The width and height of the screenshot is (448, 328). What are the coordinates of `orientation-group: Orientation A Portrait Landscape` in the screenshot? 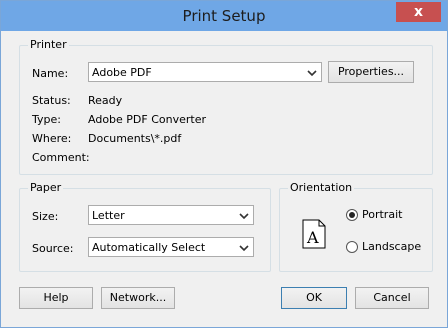 It's located at (356, 226).